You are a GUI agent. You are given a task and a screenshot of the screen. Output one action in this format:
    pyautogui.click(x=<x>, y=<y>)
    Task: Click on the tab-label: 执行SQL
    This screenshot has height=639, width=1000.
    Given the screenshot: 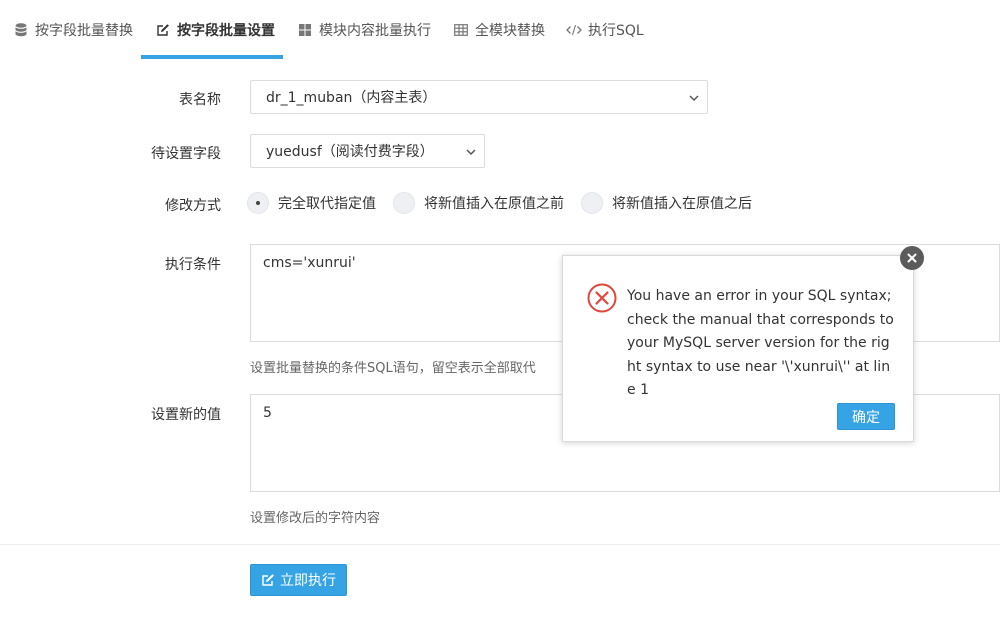 What is the action you would take?
    pyautogui.click(x=616, y=31)
    